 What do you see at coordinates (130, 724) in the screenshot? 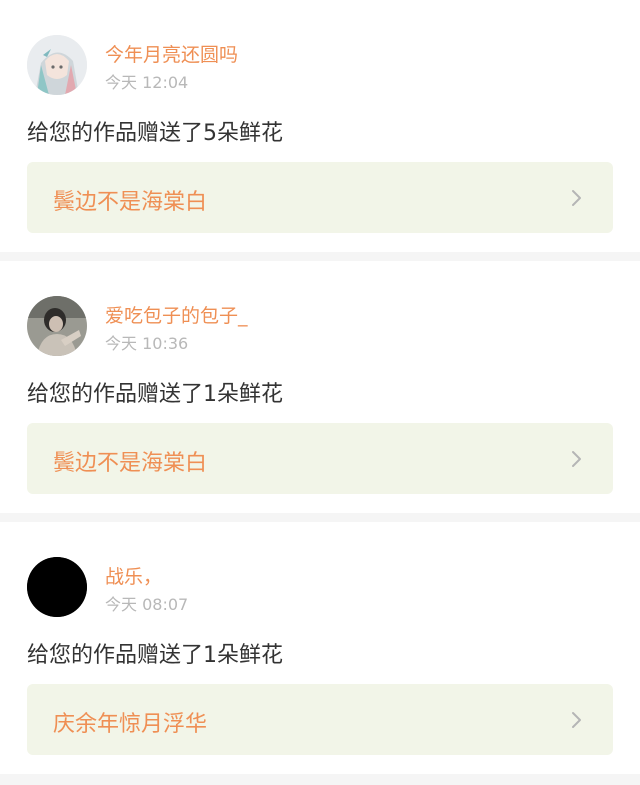
I see `work-title: 庆余年惊月浮华` at bounding box center [130, 724].